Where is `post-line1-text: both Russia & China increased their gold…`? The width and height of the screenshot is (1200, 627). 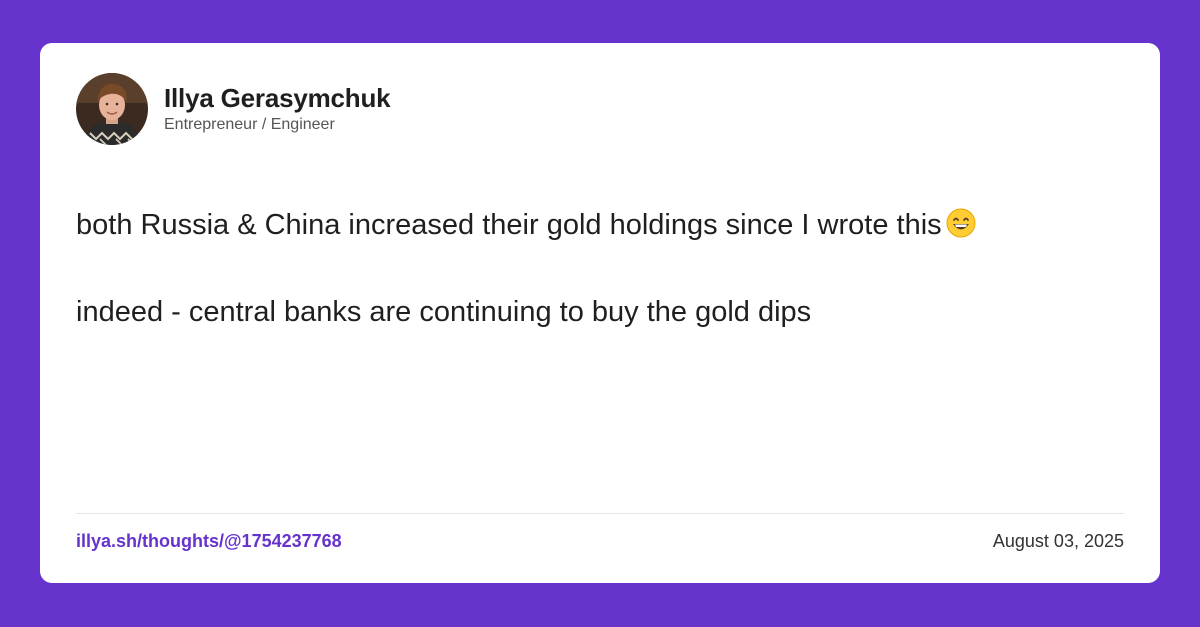
post-line1-text: both Russia & China increased their gold… is located at coordinates (509, 225).